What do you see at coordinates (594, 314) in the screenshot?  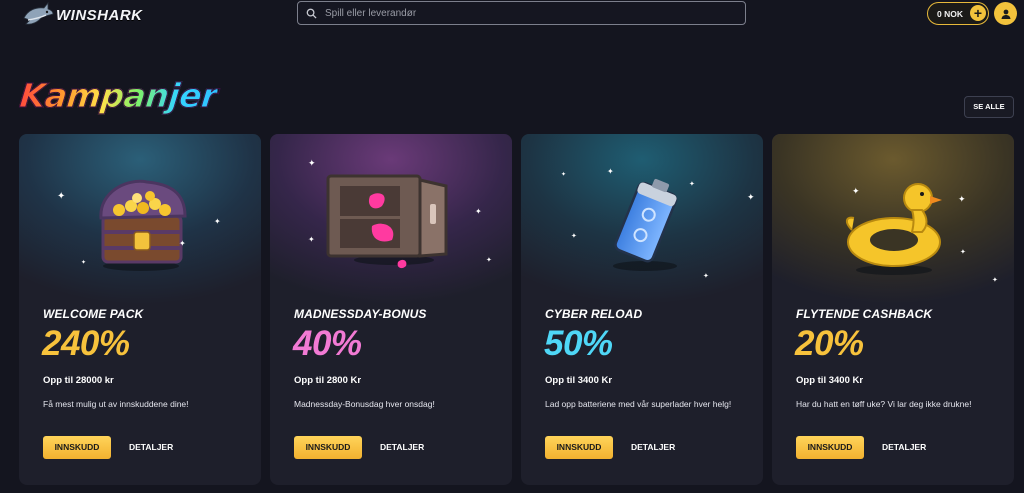 I see `card-title: CYBER RELOAD` at bounding box center [594, 314].